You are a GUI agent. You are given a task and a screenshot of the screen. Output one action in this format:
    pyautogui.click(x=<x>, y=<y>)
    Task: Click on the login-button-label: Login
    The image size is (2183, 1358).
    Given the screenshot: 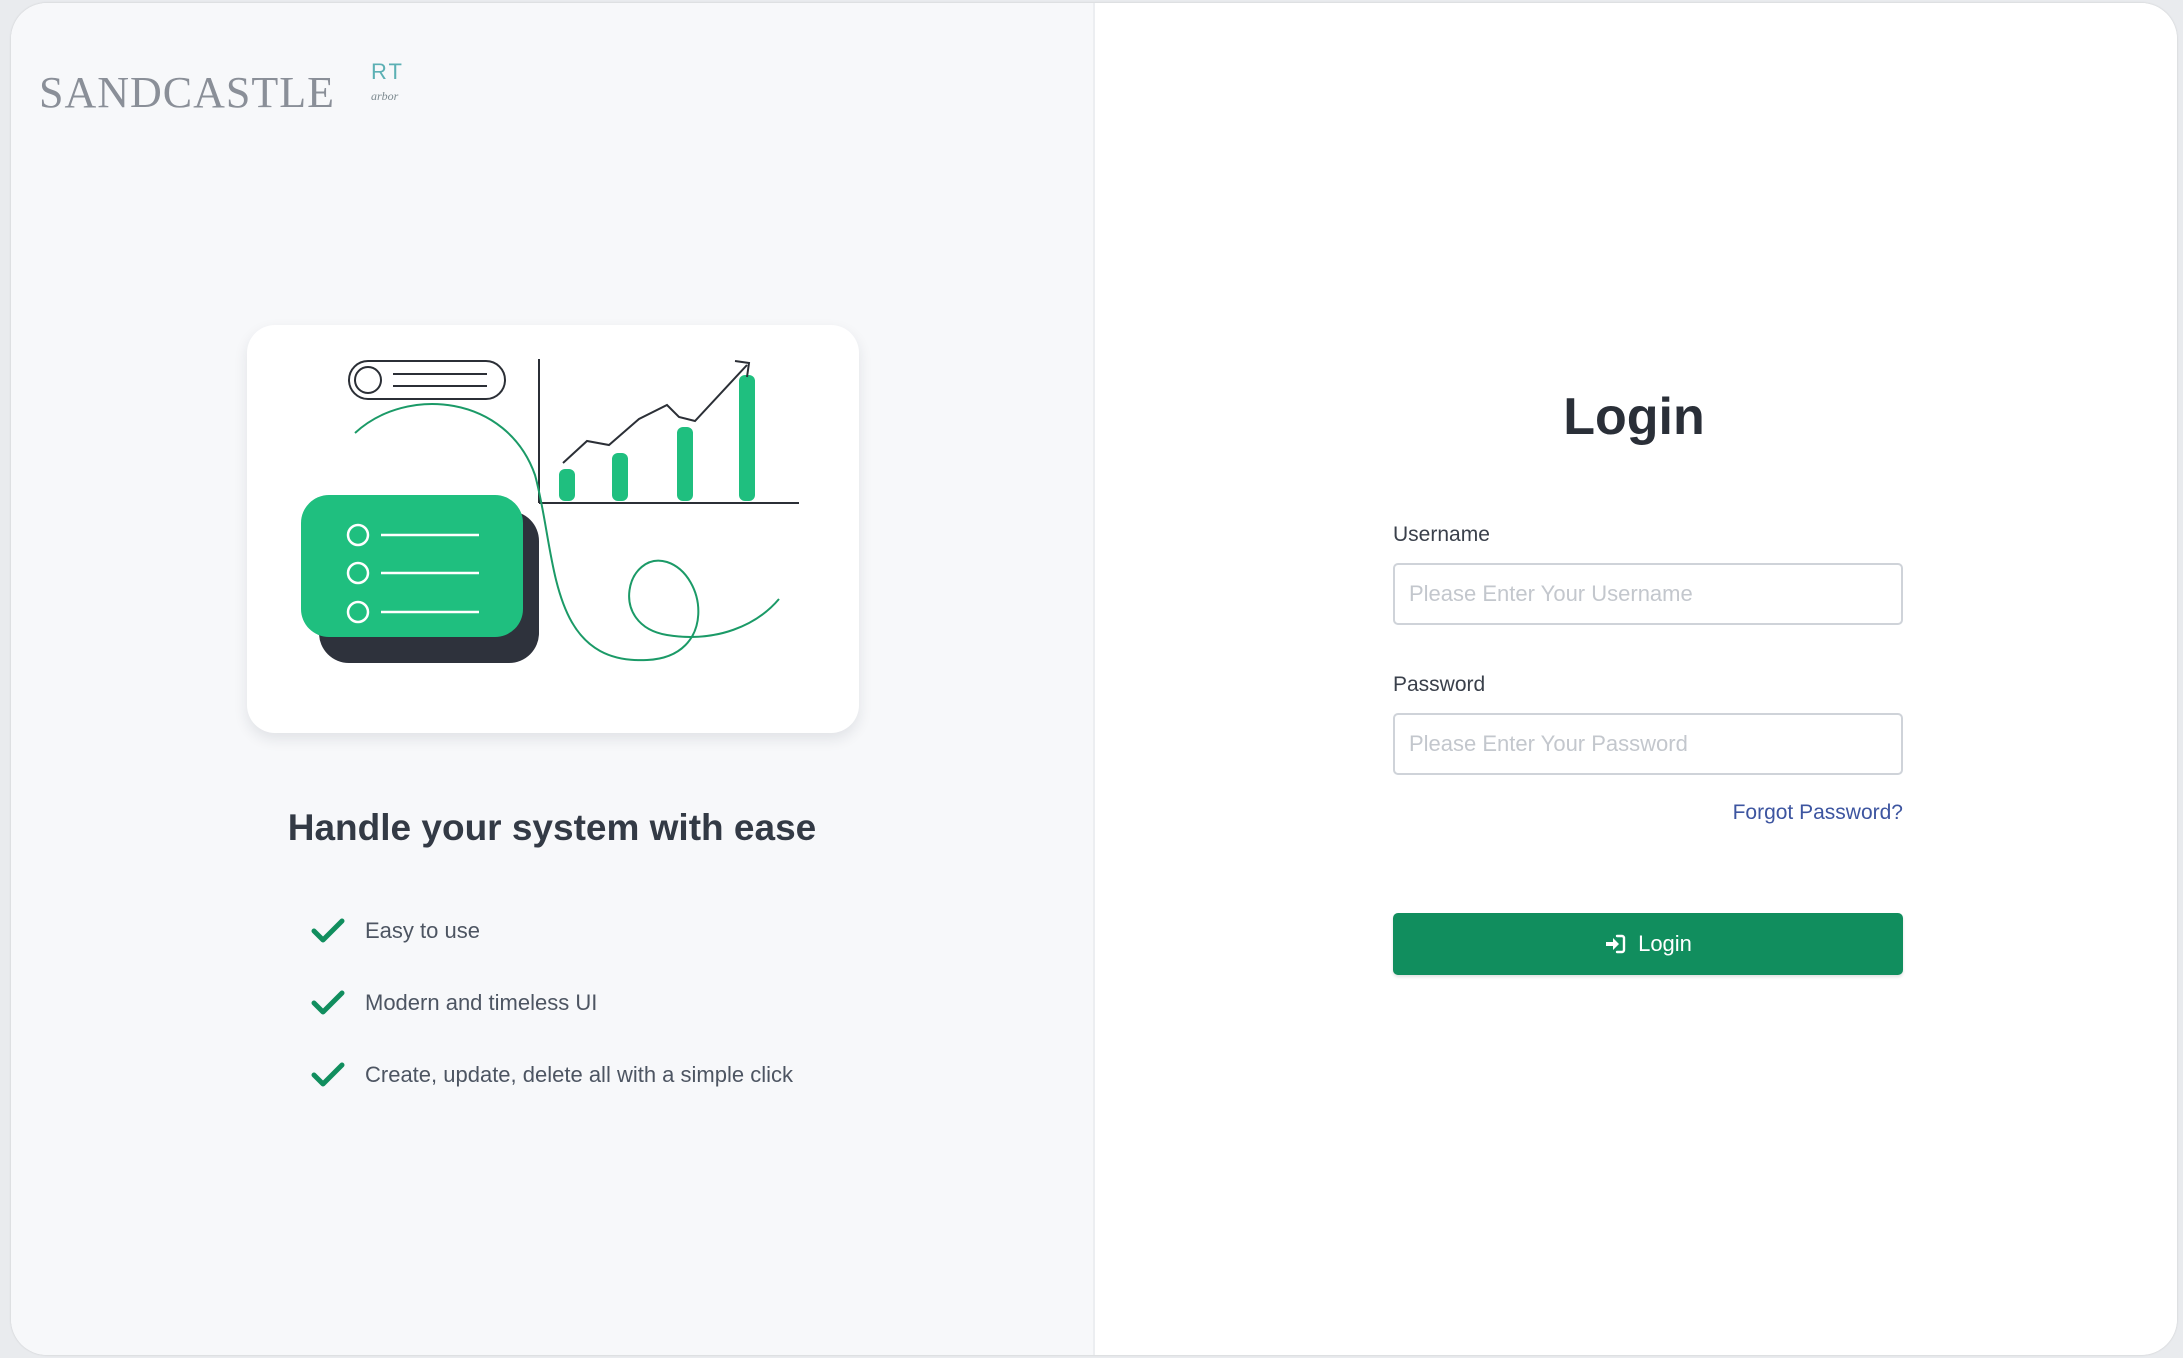 What is the action you would take?
    pyautogui.click(x=1665, y=943)
    